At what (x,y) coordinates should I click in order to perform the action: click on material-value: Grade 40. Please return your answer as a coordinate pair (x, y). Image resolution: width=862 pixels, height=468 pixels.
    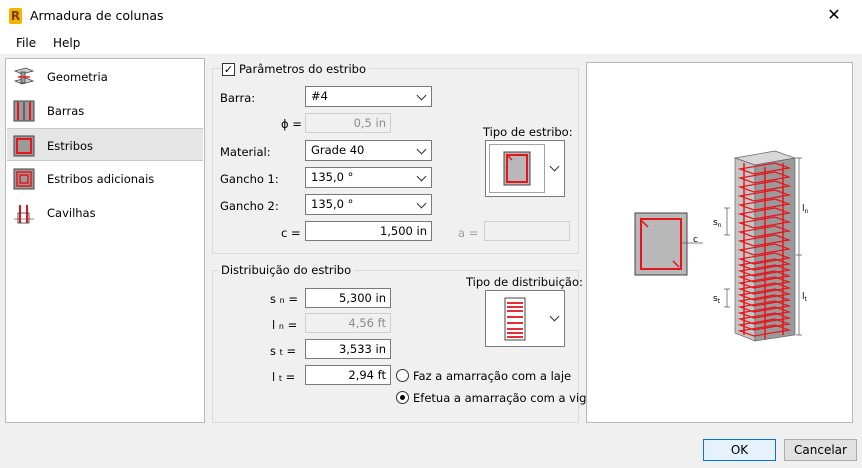
    Looking at the image, I should click on (338, 150).